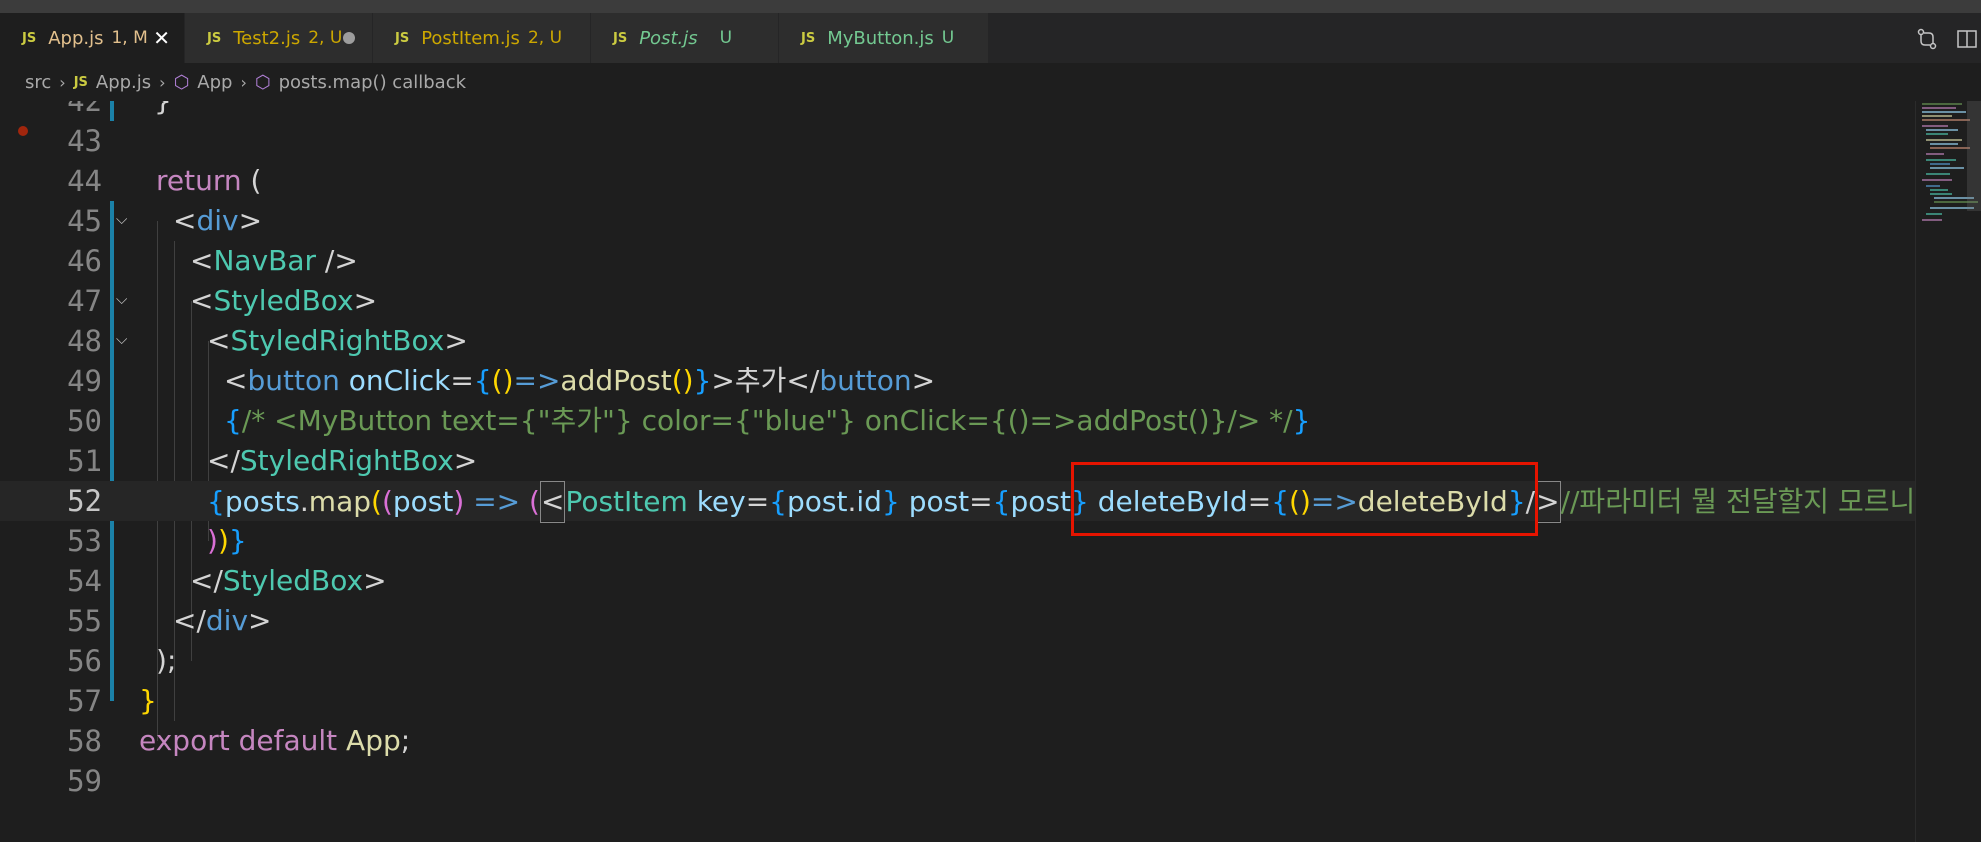 The width and height of the screenshot is (1981, 842). What do you see at coordinates (84, 621) in the screenshot?
I see `line-number: 55` at bounding box center [84, 621].